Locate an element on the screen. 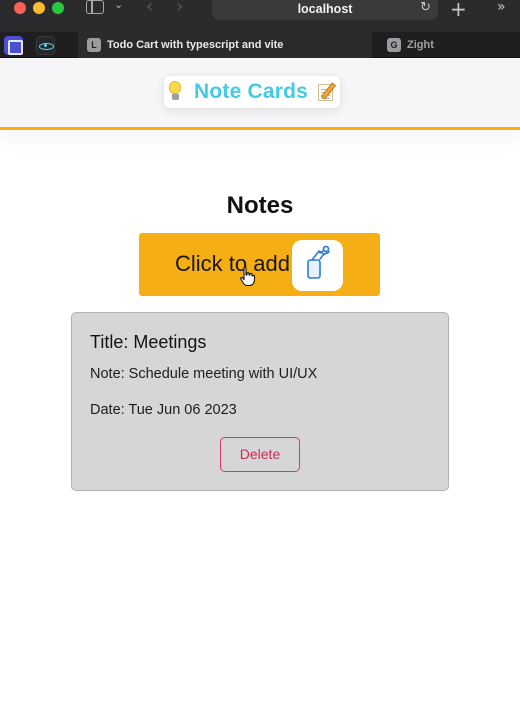  reload-icon: ↻ is located at coordinates (425, 7).